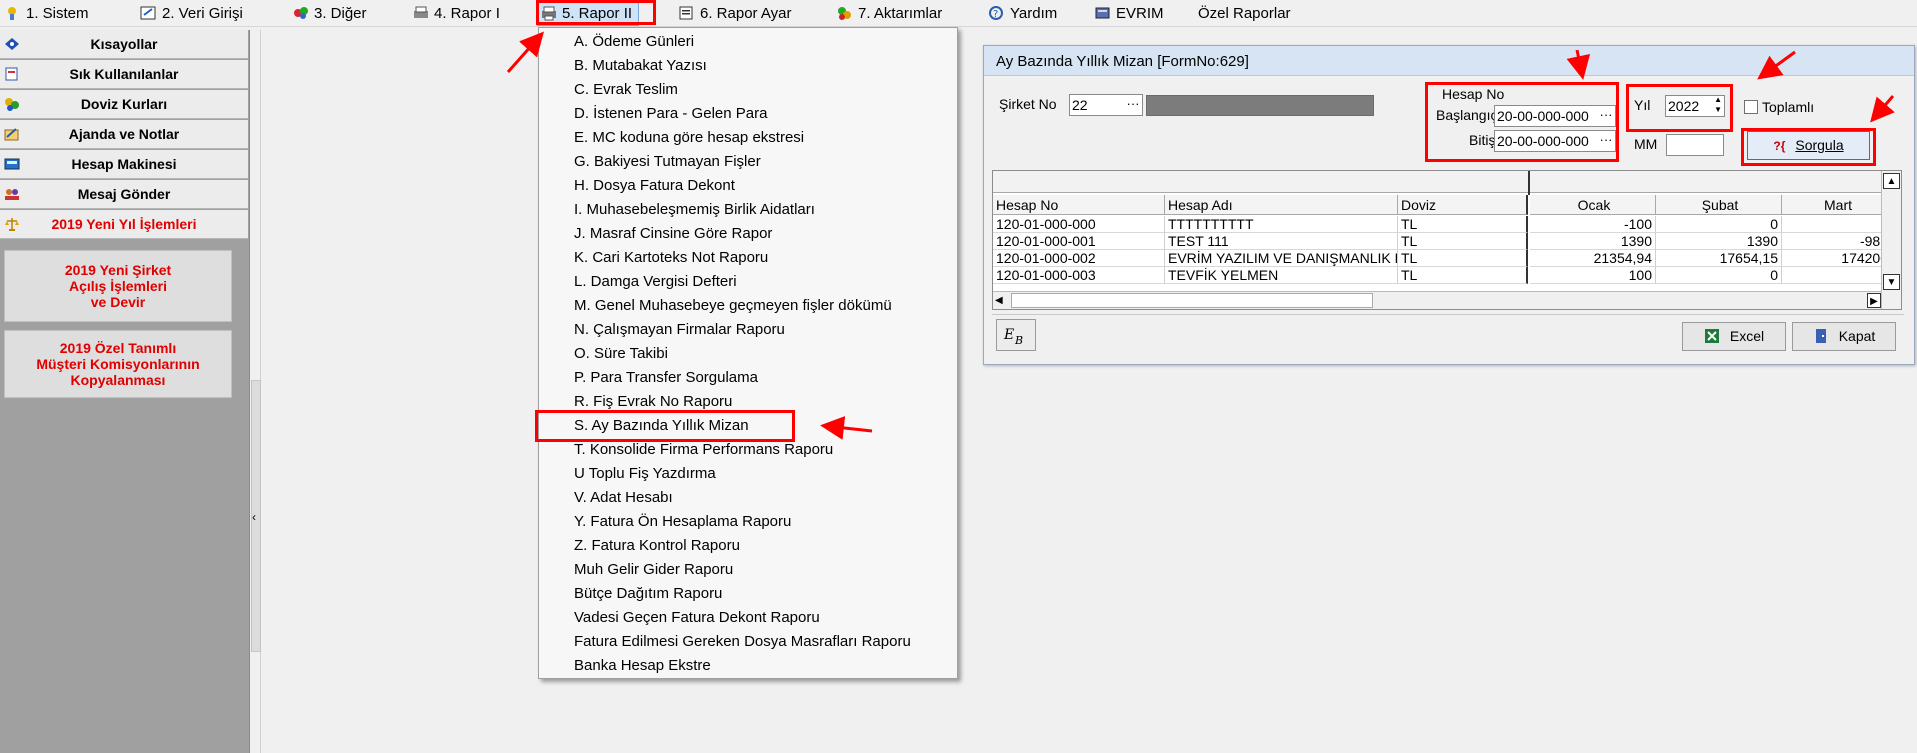 Image resolution: width=1917 pixels, height=753 pixels. Describe the element at coordinates (1891, 240) in the screenshot. I see `vertical-scrollbar: ▲ ▼` at that location.